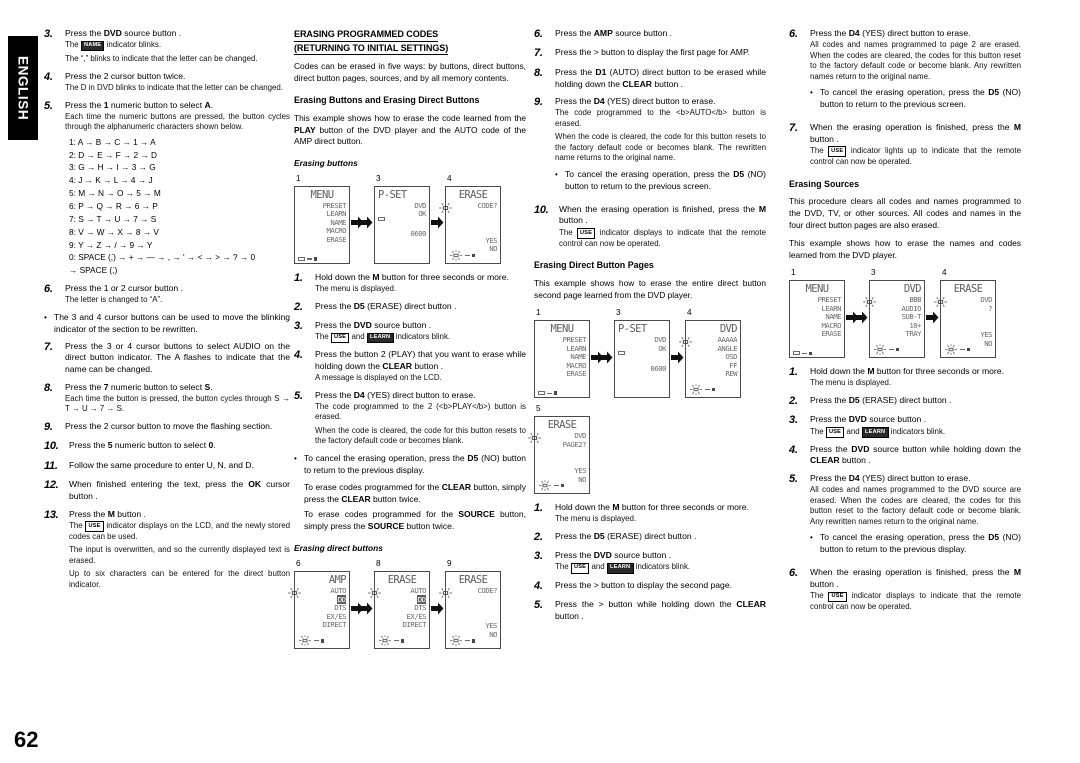 The width and height of the screenshot is (1080, 763). What do you see at coordinates (574, 444) in the screenshot?
I see `lcd-line: PAGE2?` at bounding box center [574, 444].